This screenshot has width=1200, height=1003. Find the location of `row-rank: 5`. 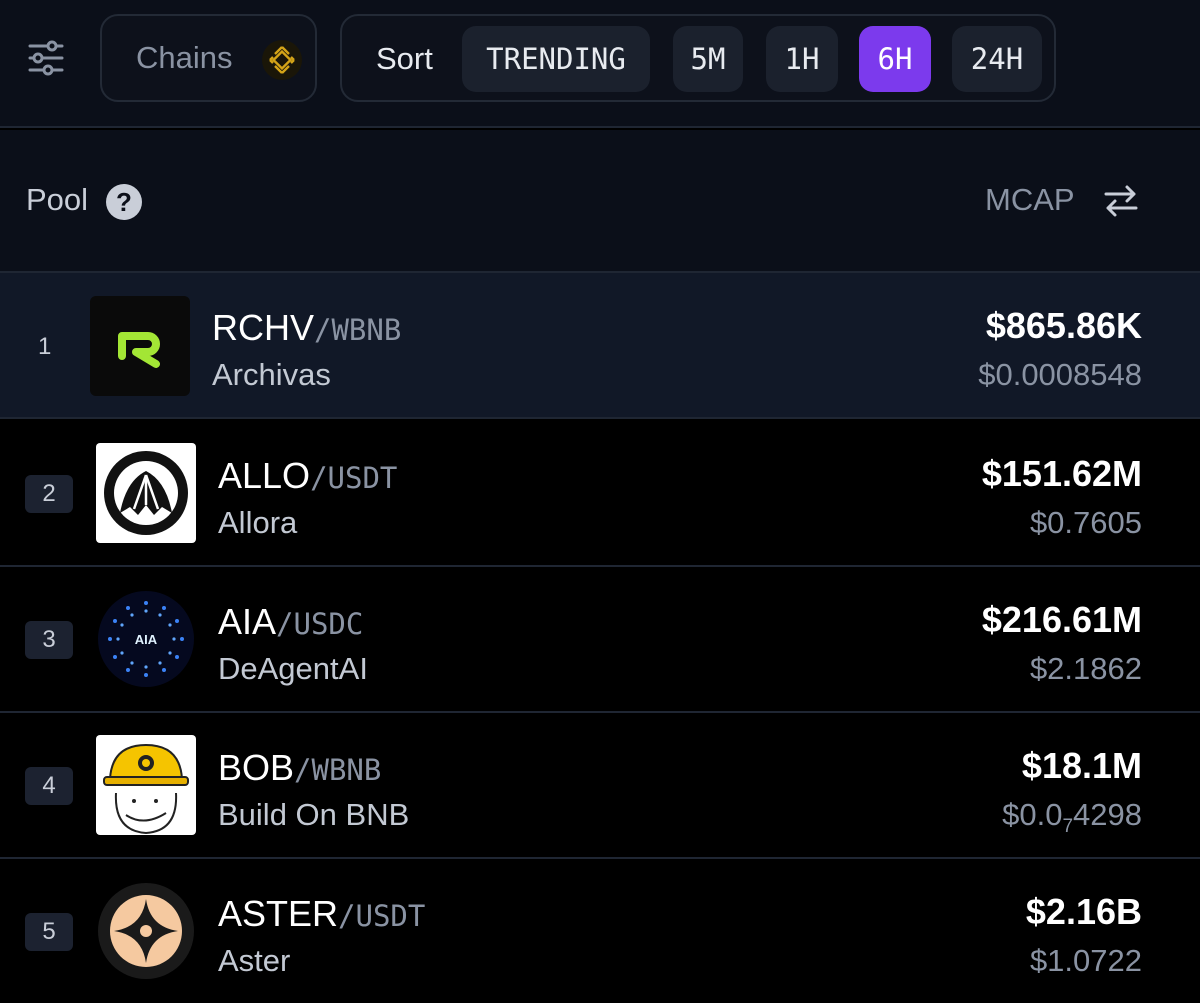

row-rank: 5 is located at coordinates (49, 932).